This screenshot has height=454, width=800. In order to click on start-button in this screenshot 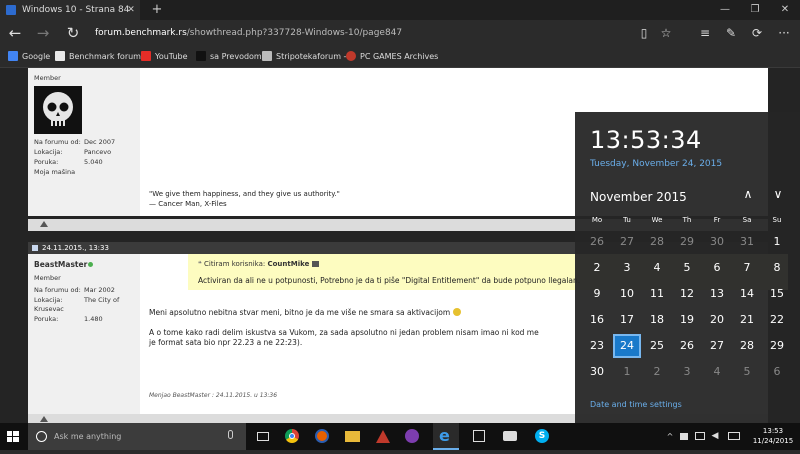, I will do `click(13, 436)`.